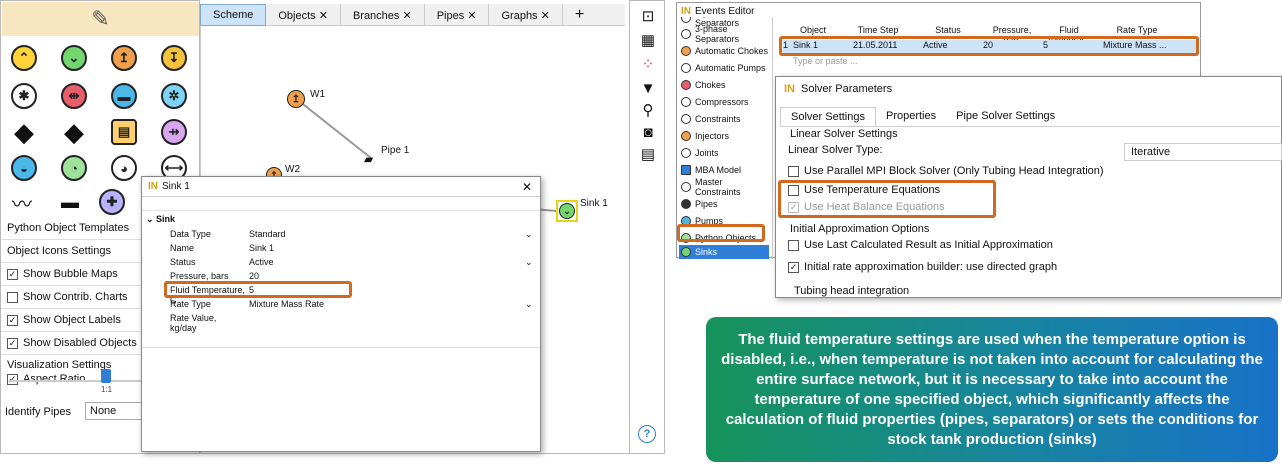  Describe the element at coordinates (724, 34) in the screenshot. I see `list-item: 3-phase Separators` at that location.